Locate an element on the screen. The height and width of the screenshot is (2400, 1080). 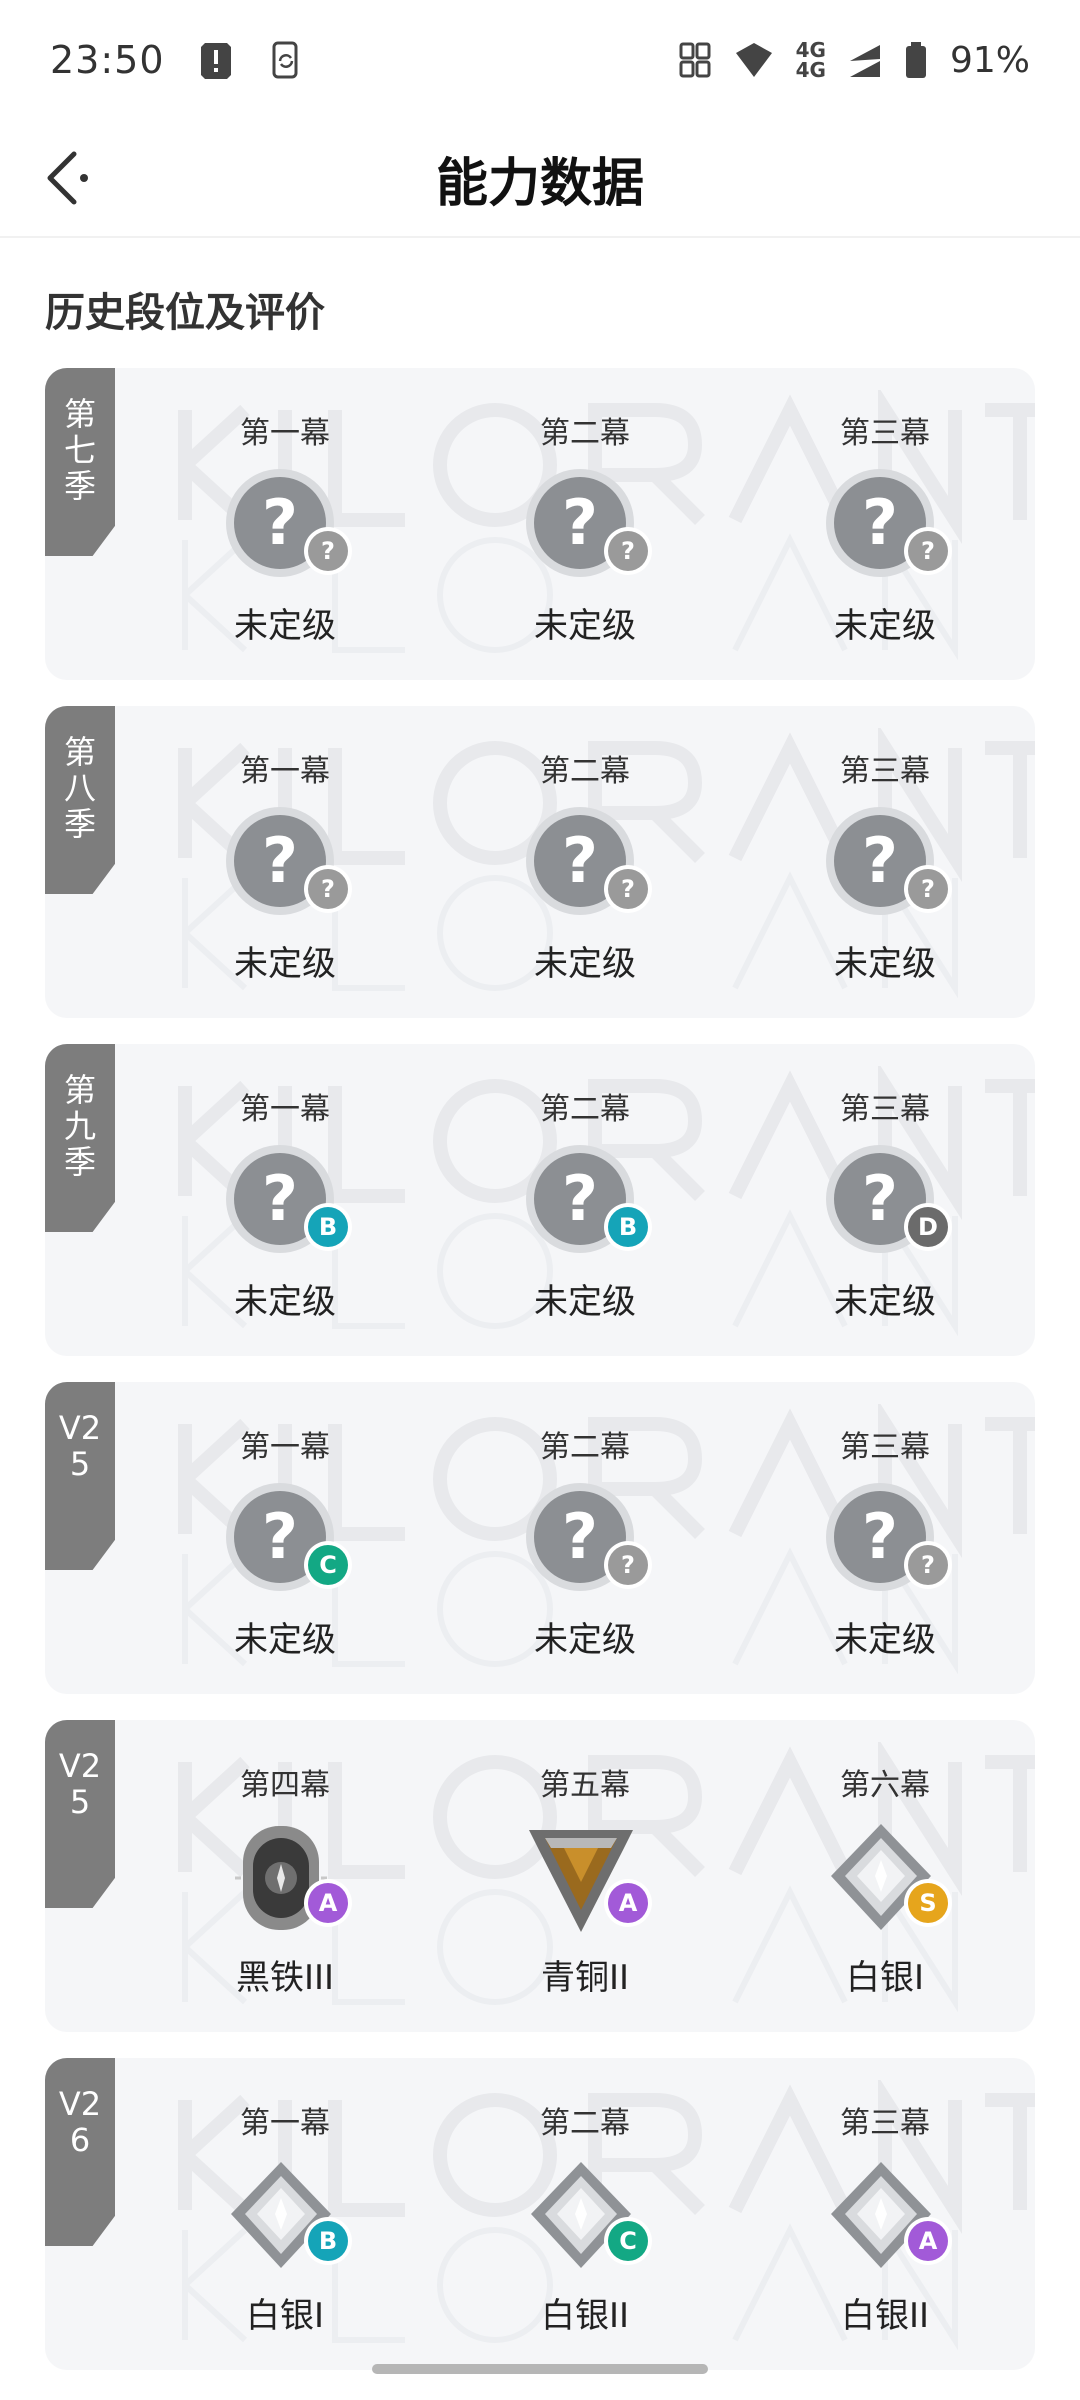
rank-name: 青铜II is located at coordinates (585, 1978).